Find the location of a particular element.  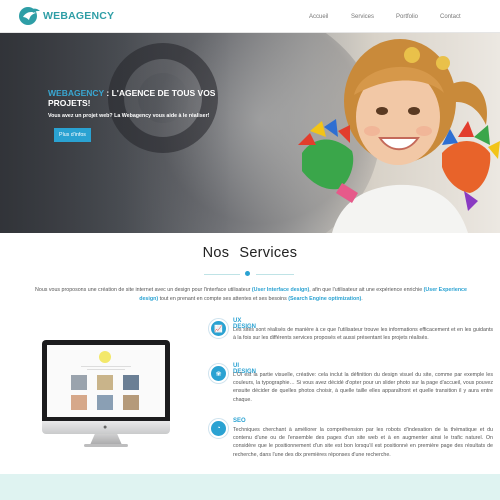

services-section-title: Nos Services is located at coordinates (250, 253).